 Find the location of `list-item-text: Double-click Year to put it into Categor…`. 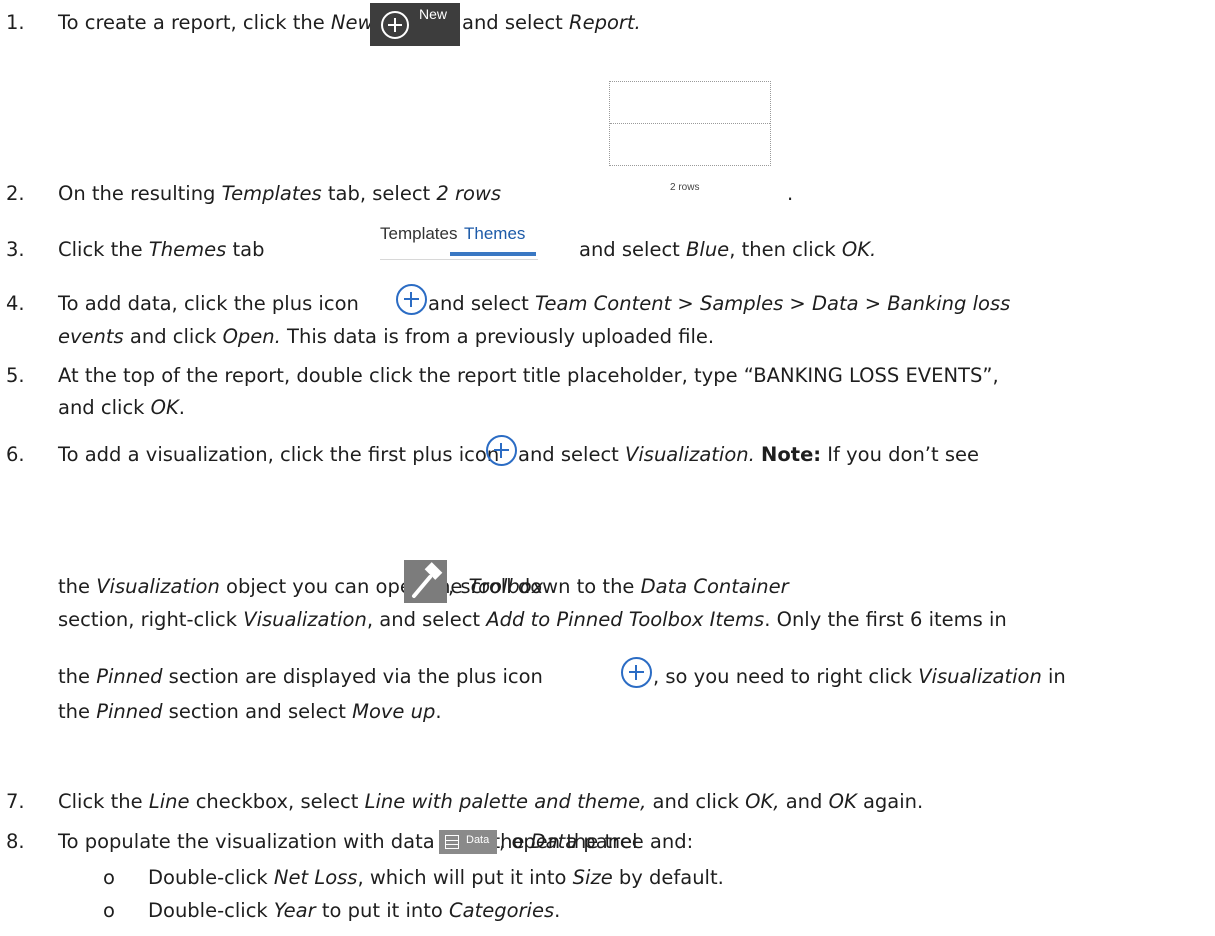

list-item-text: Double-click Year to put it into Categor… is located at coordinates (354, 910).